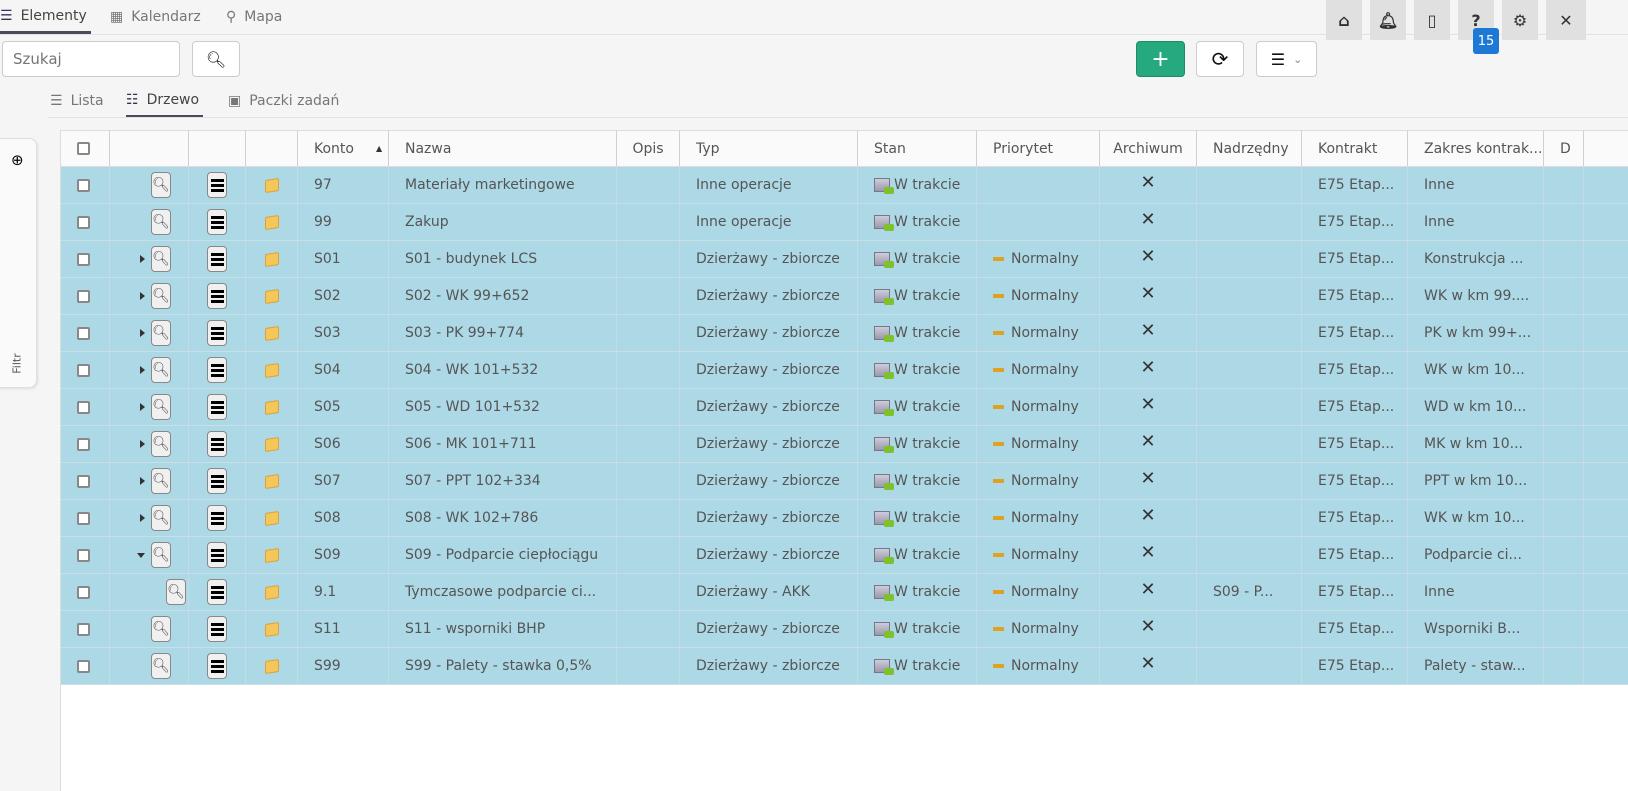  What do you see at coordinates (254, 17) in the screenshot?
I see `tab-mapa: ⚲ Mapa` at bounding box center [254, 17].